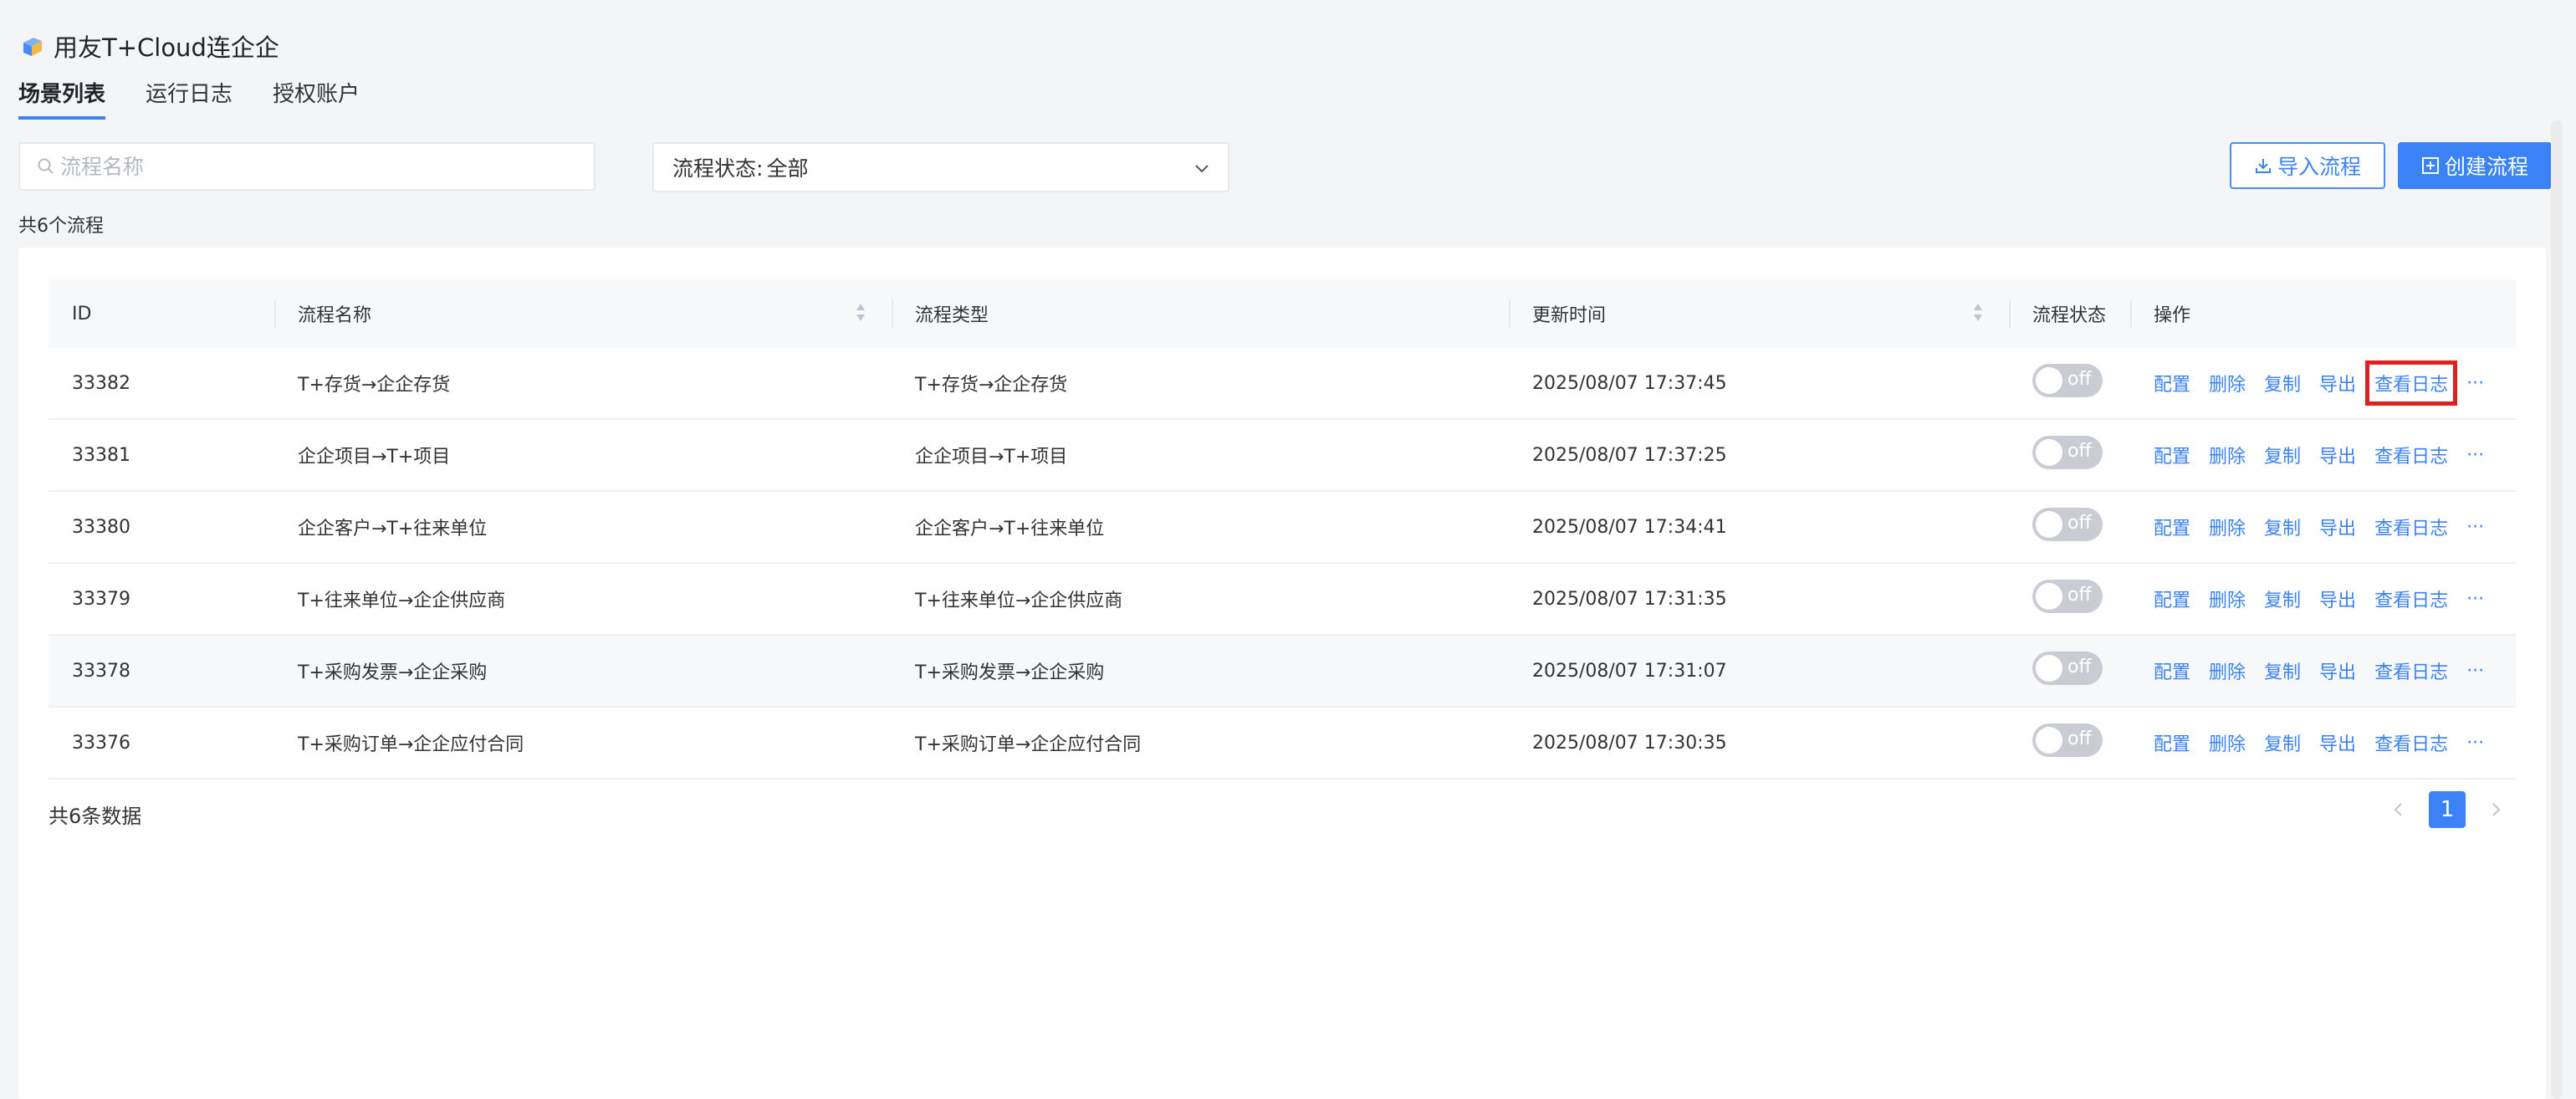 Image resolution: width=2576 pixels, height=1099 pixels. I want to click on plus-square-icon, so click(2430, 166).